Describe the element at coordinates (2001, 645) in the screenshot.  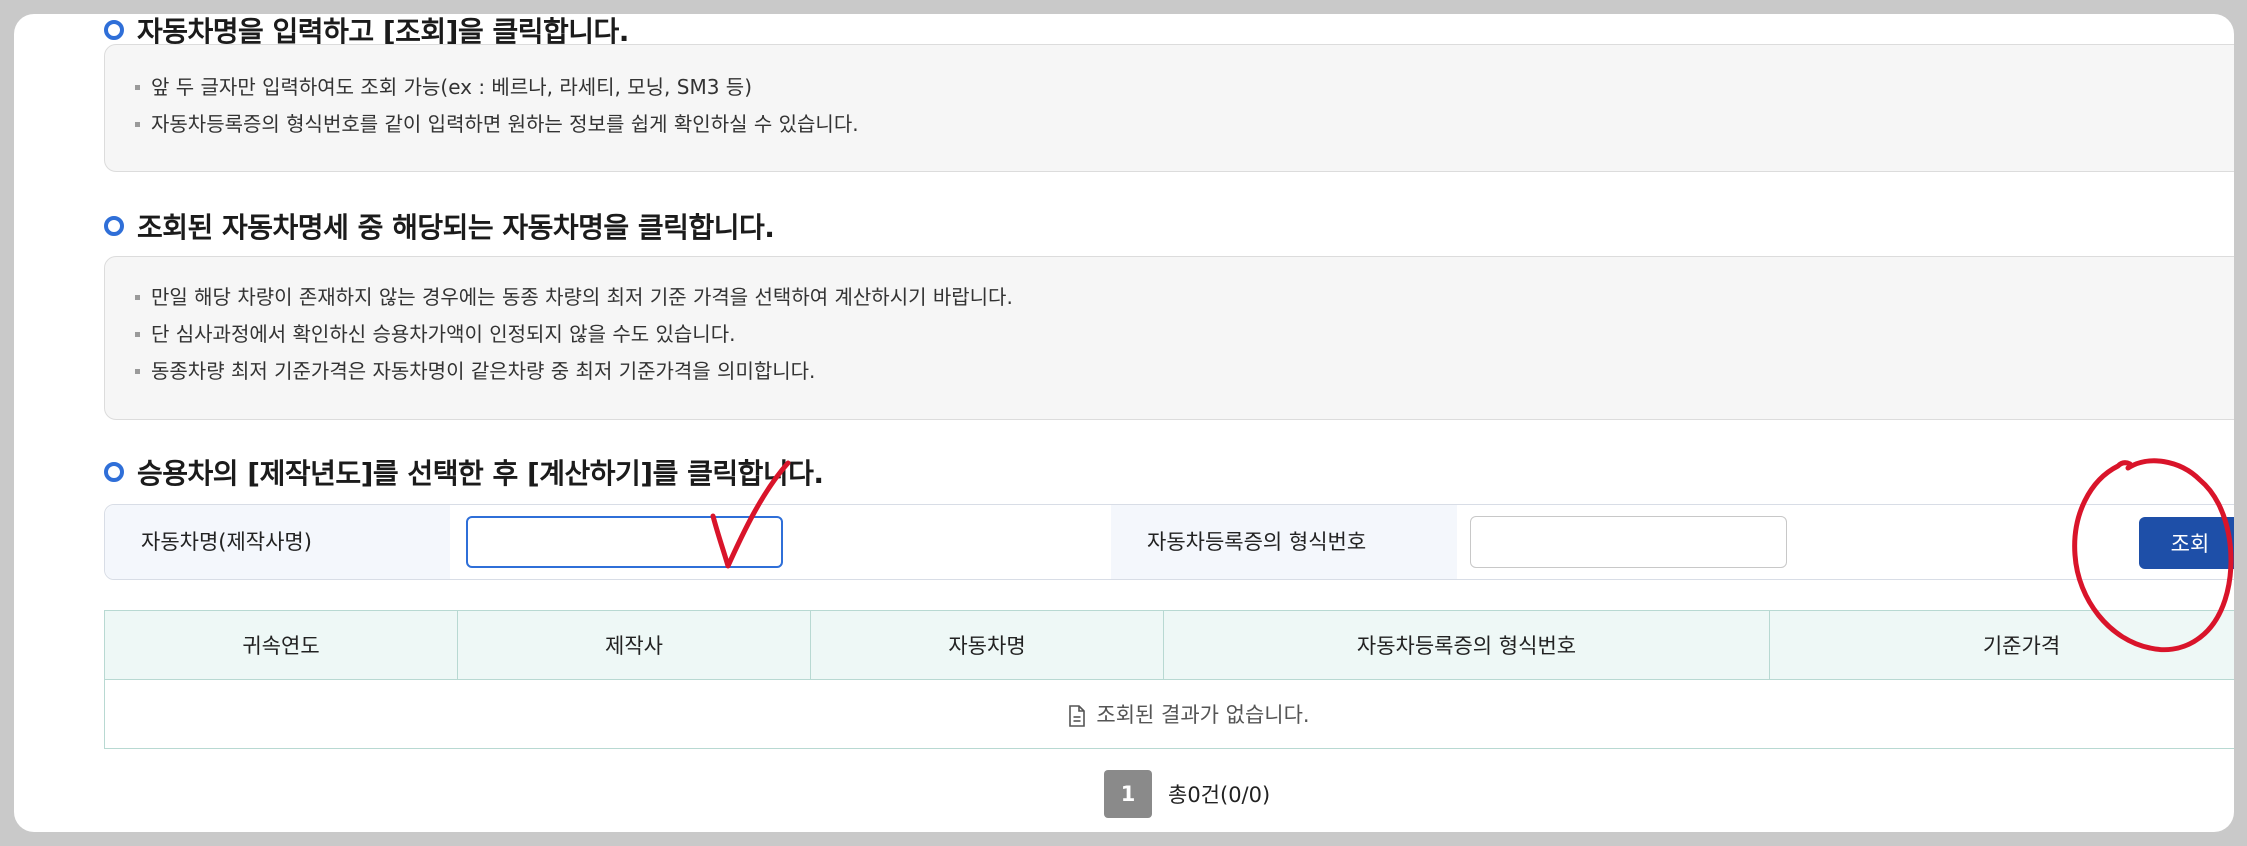
I see `column-header: 기준가격` at that location.